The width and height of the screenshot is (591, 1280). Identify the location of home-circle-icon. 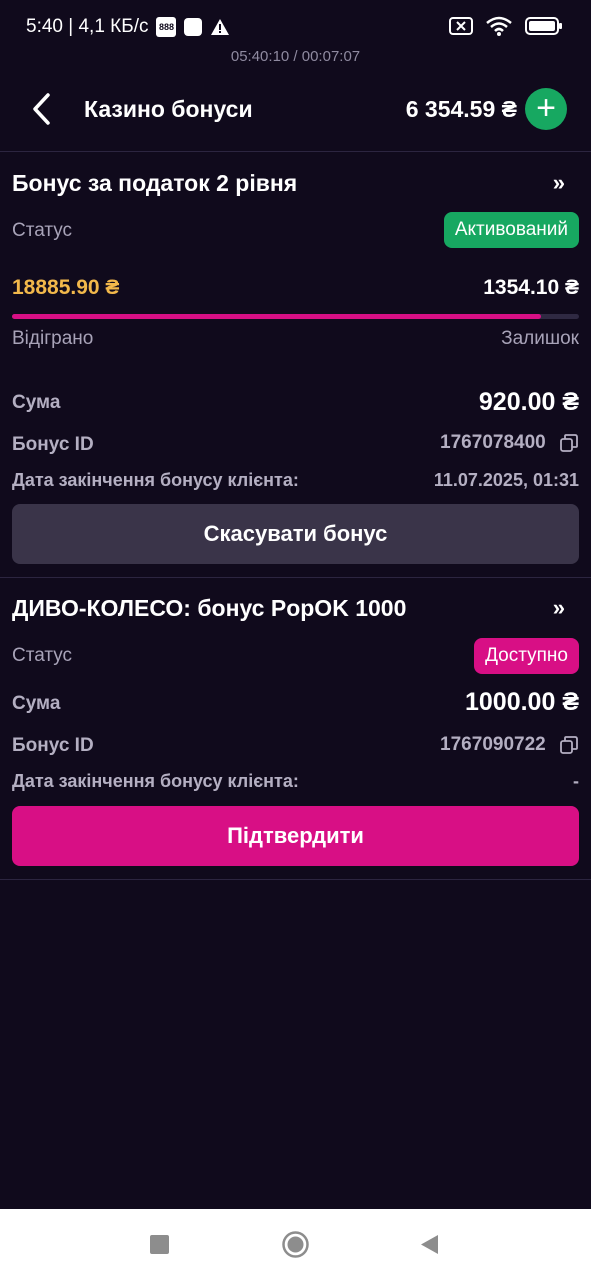
(295, 1244).